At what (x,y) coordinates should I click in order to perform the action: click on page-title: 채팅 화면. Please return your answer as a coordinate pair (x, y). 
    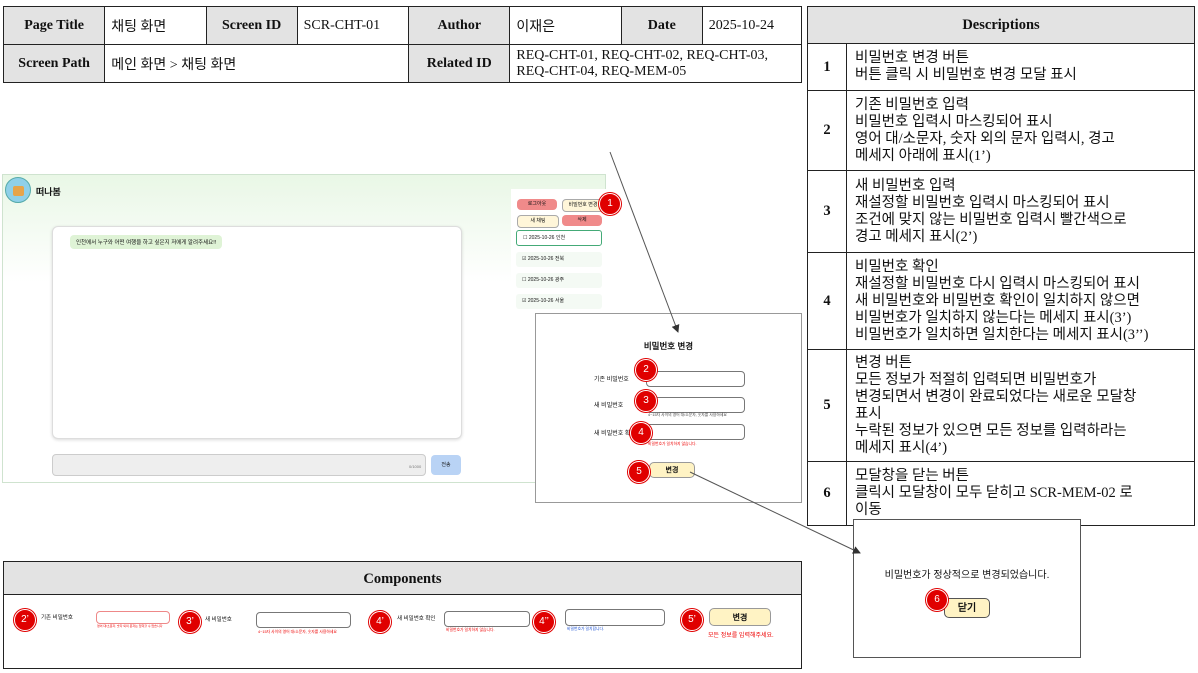
    Looking at the image, I should click on (155, 25).